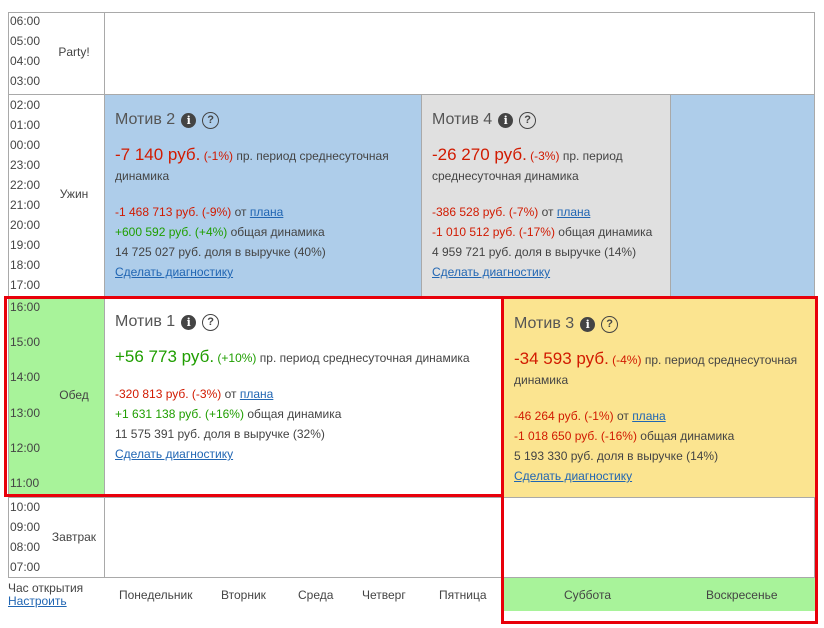 This screenshot has width=824, height=628. I want to click on daily-dynamics-percent: (-3%), so click(545, 156).